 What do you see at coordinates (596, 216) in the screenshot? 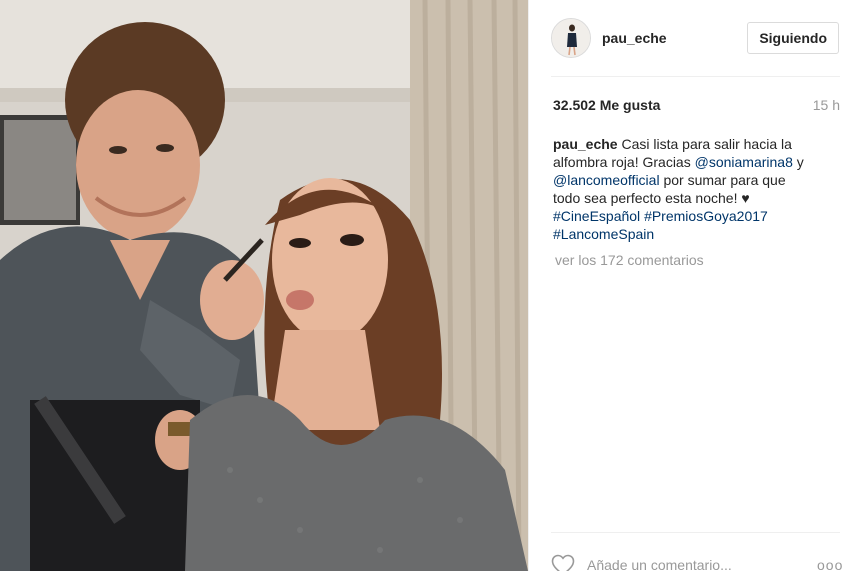
I see `hashtag-cineespanol: #CineEspañol` at bounding box center [596, 216].